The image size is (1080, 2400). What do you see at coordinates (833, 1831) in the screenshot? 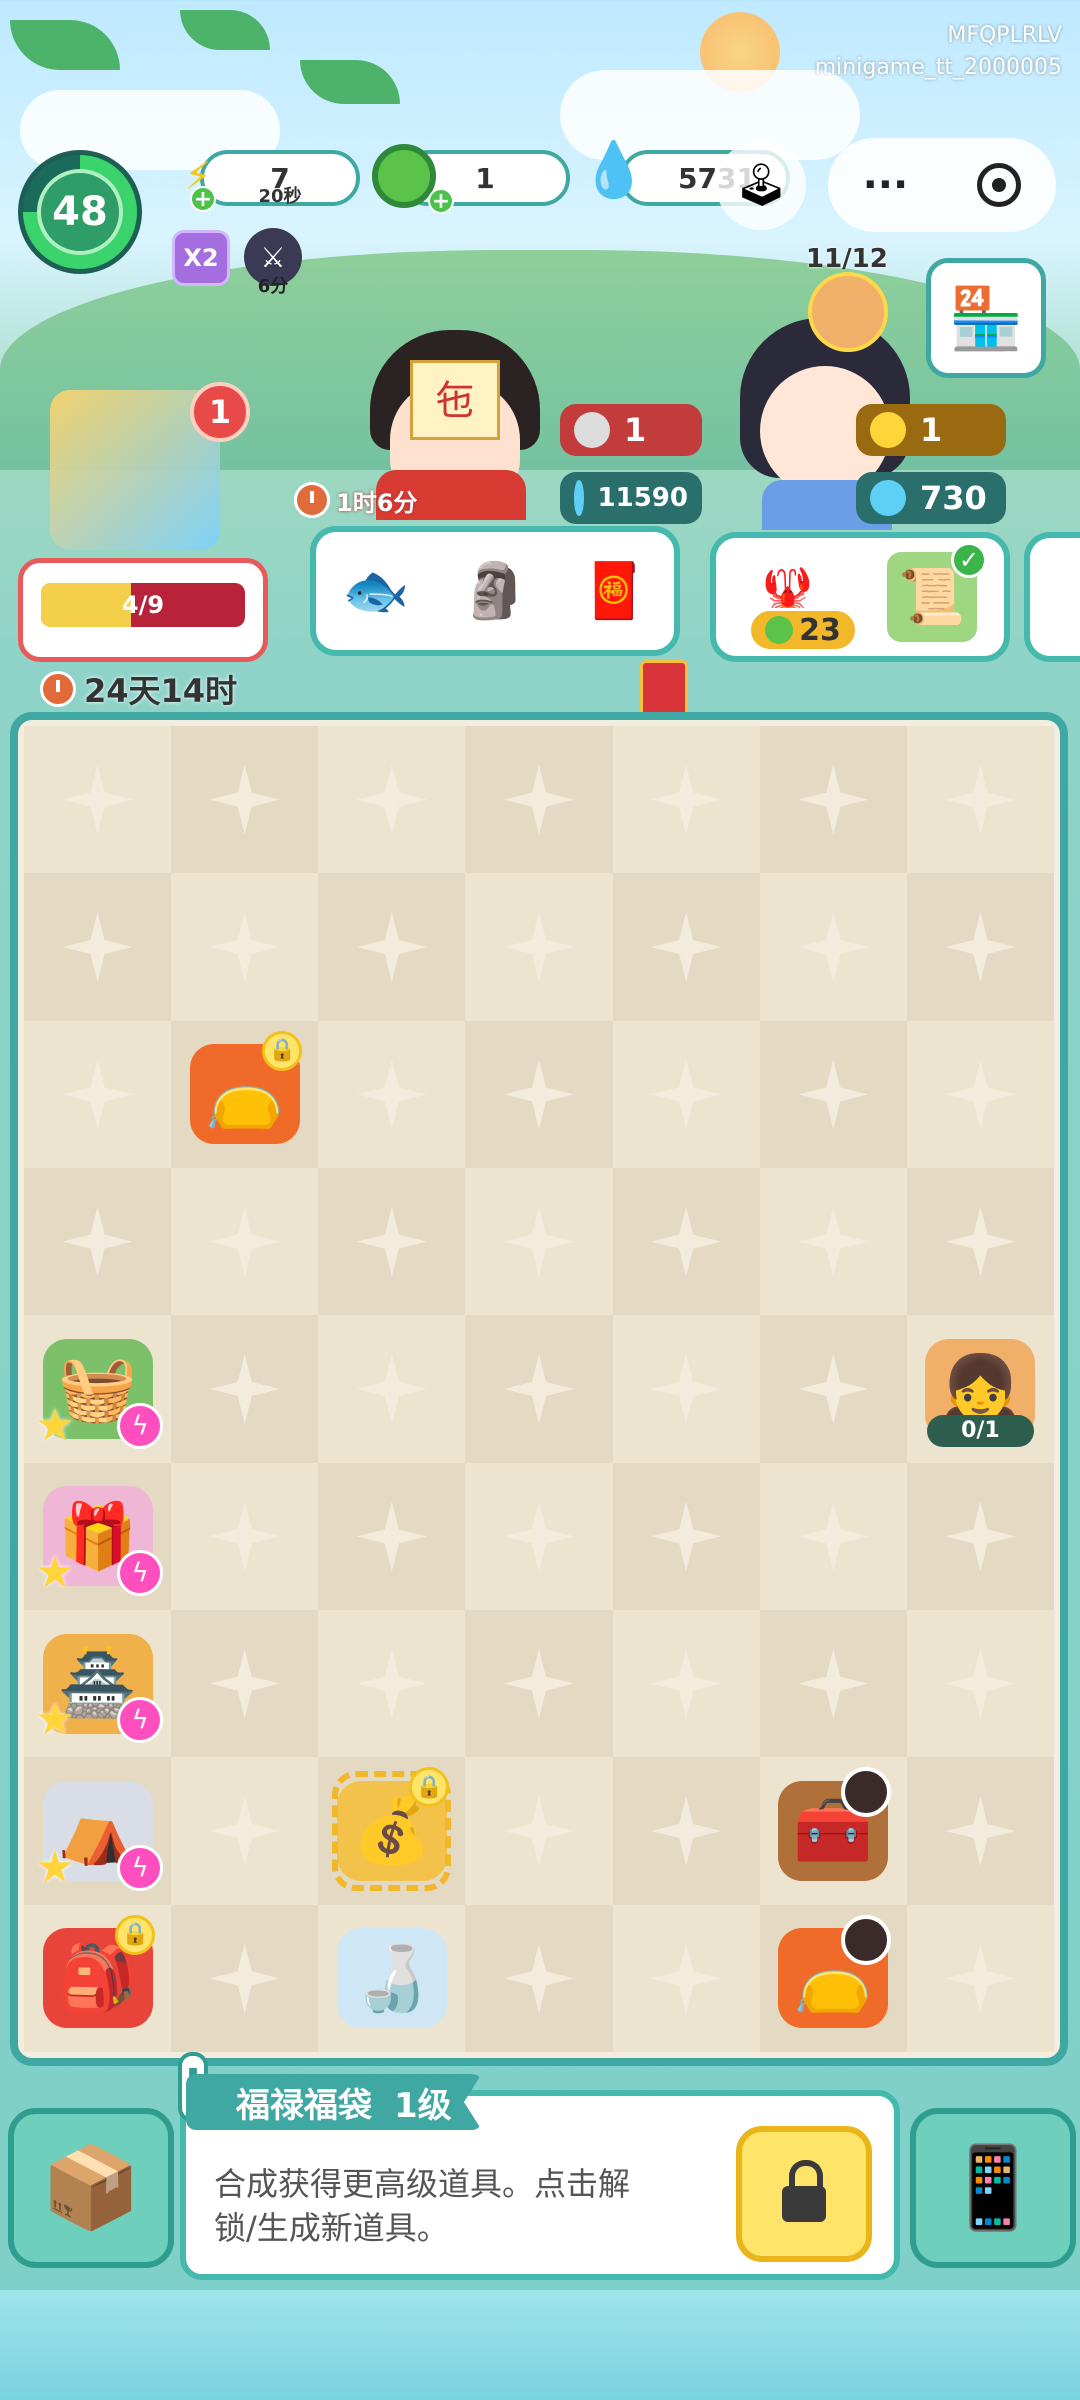
I see `board-cell: 🧰` at bounding box center [833, 1831].